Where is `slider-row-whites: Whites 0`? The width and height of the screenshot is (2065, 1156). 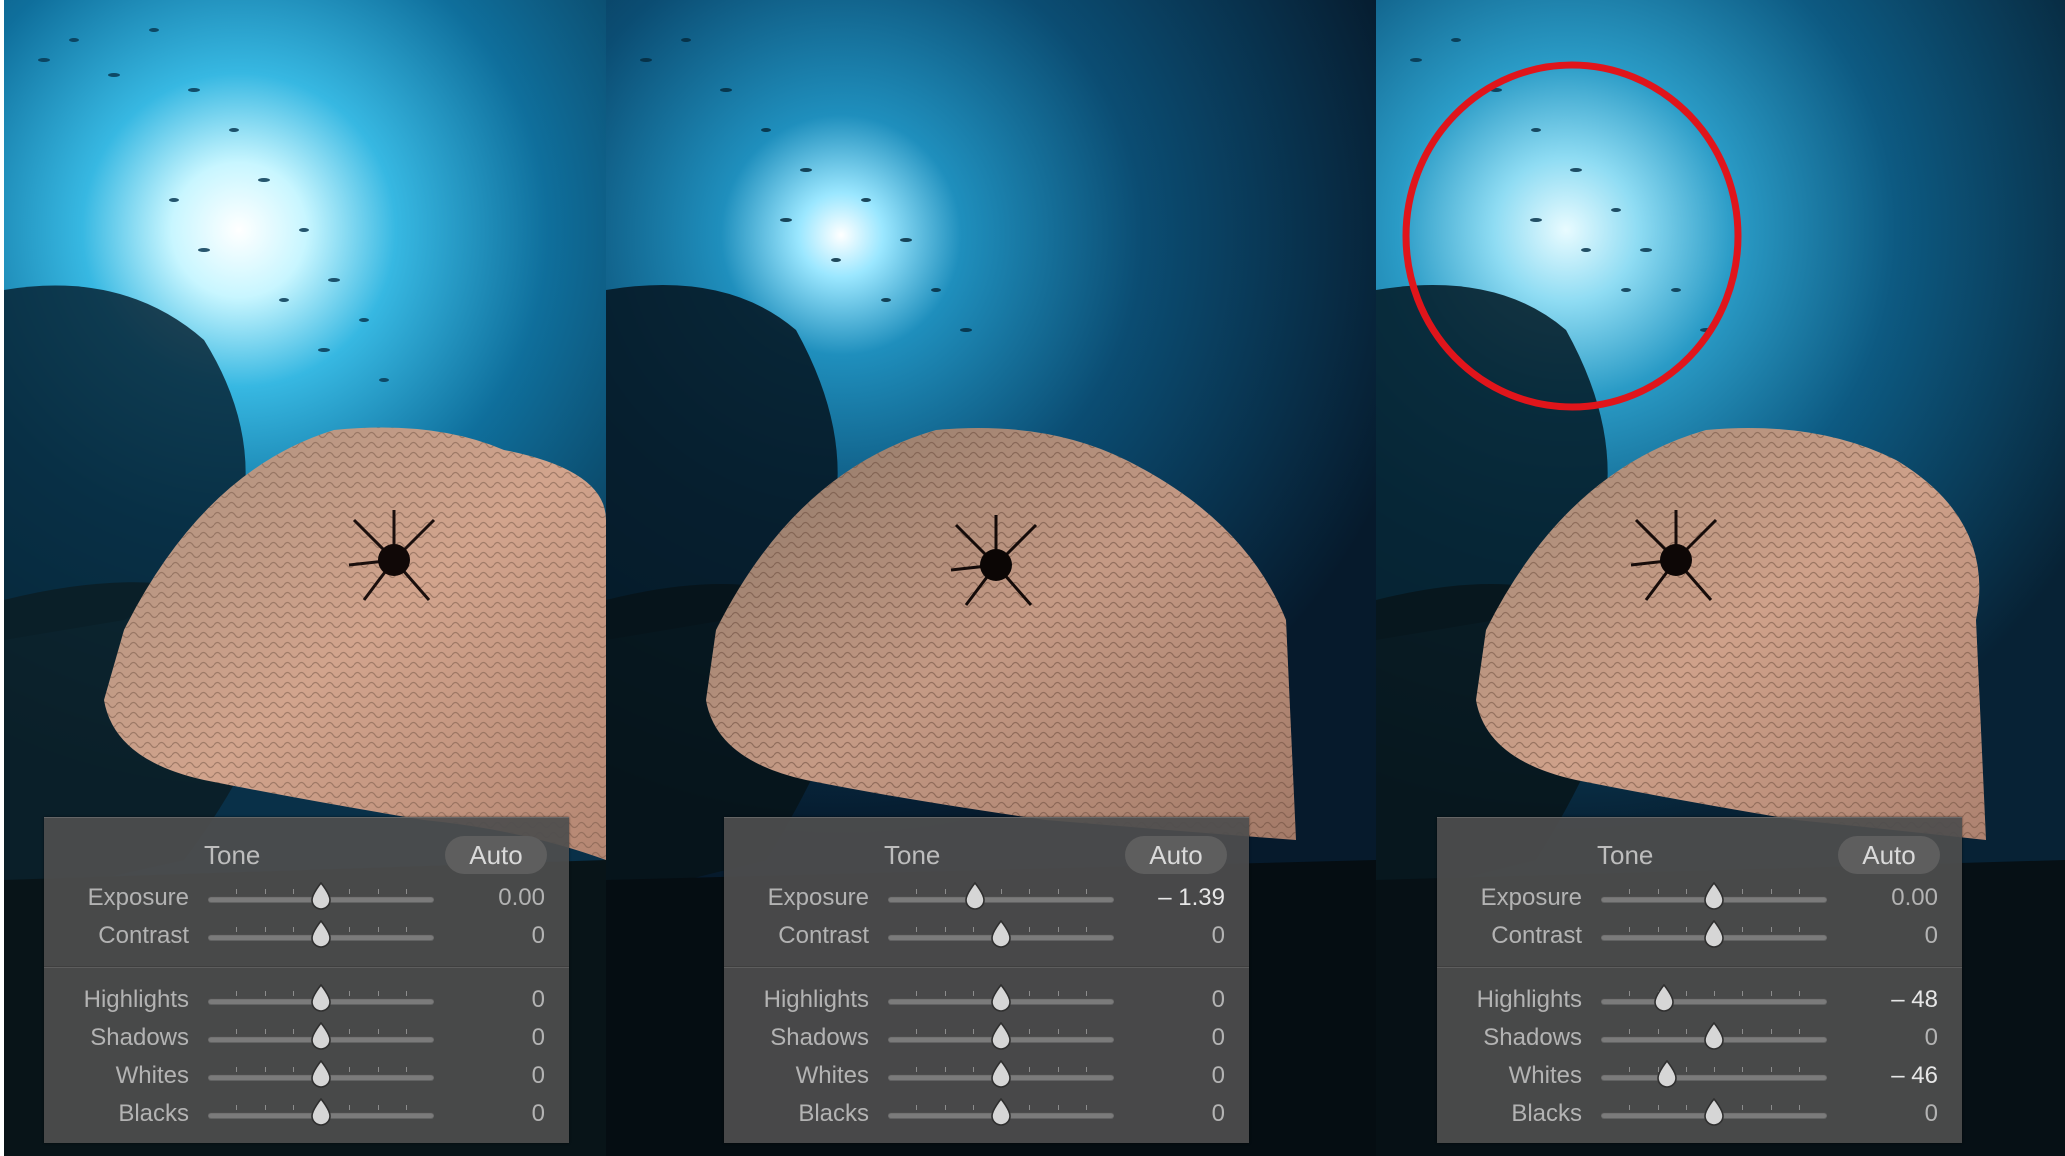 slider-row-whites: Whites 0 is located at coordinates (306, 1076).